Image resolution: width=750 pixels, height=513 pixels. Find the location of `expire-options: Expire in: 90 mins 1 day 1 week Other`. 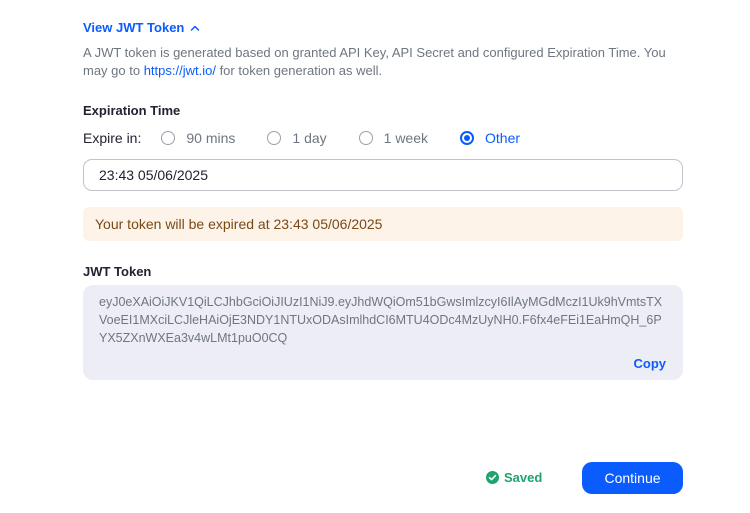

expire-options: Expire in: 90 mins 1 day 1 week Other is located at coordinates (317, 138).